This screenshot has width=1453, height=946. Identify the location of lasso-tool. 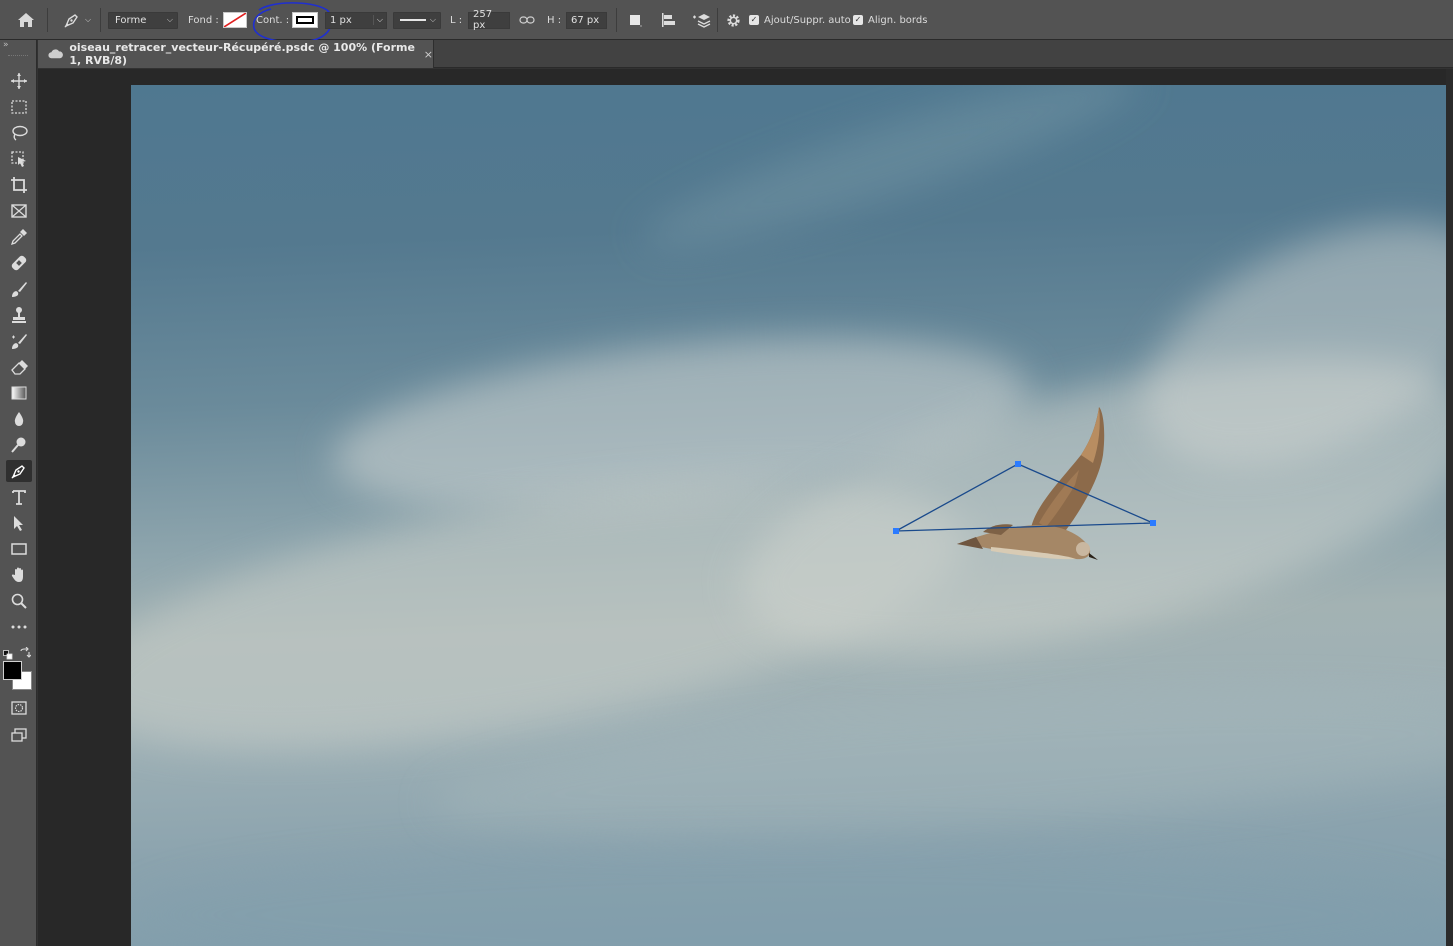
(19, 133).